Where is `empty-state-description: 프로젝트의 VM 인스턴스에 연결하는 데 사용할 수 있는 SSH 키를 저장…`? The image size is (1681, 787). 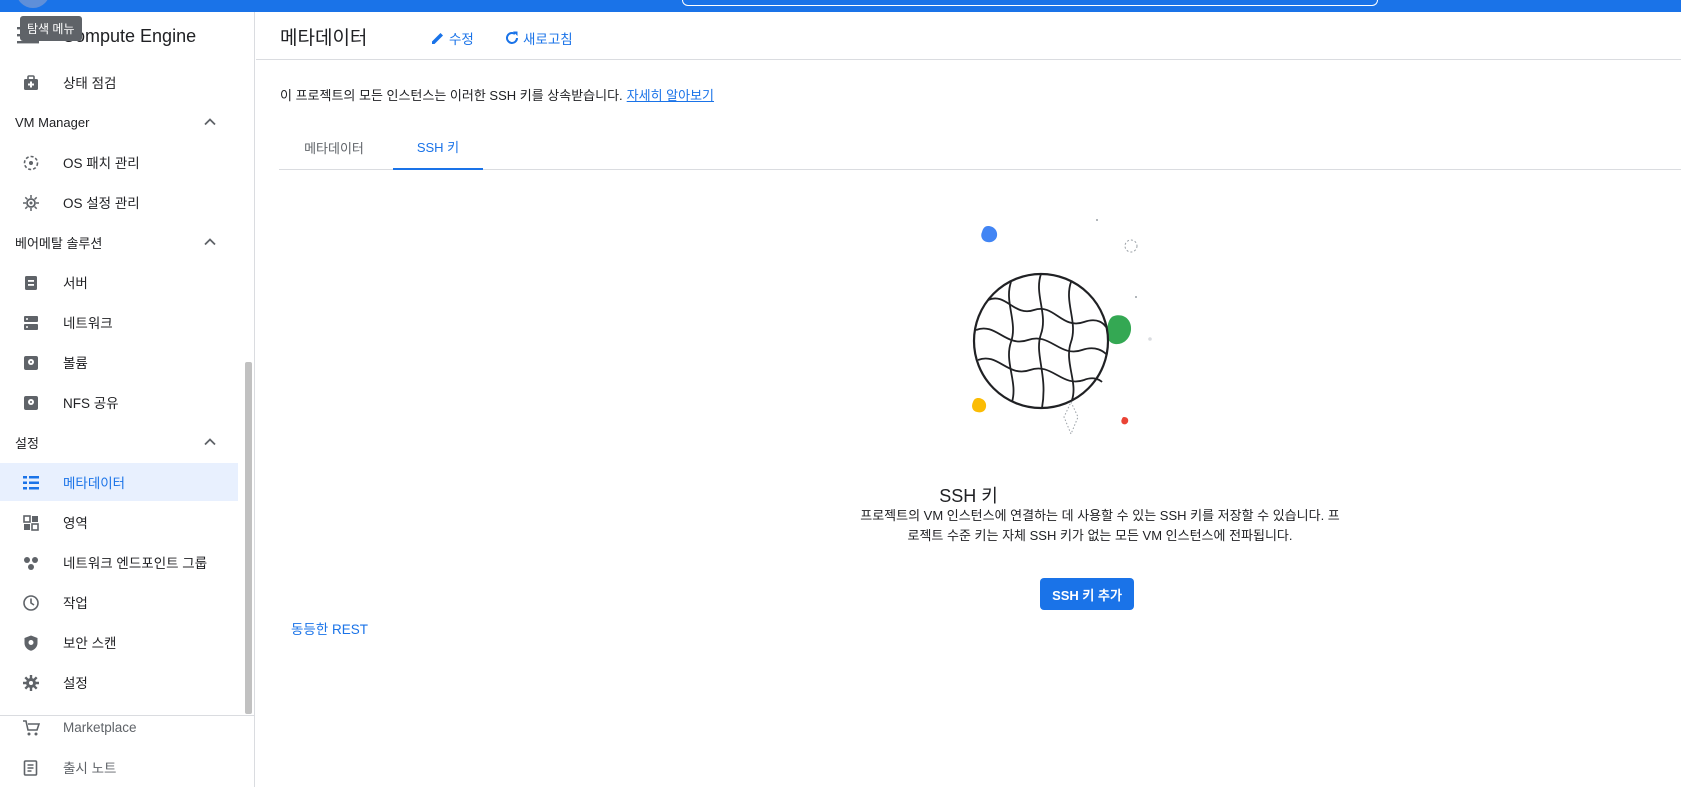
empty-state-description: 프로젝트의 VM 인스턴스에 연결하는 데 사용할 수 있는 SSH 키를 저장… is located at coordinates (1100, 525).